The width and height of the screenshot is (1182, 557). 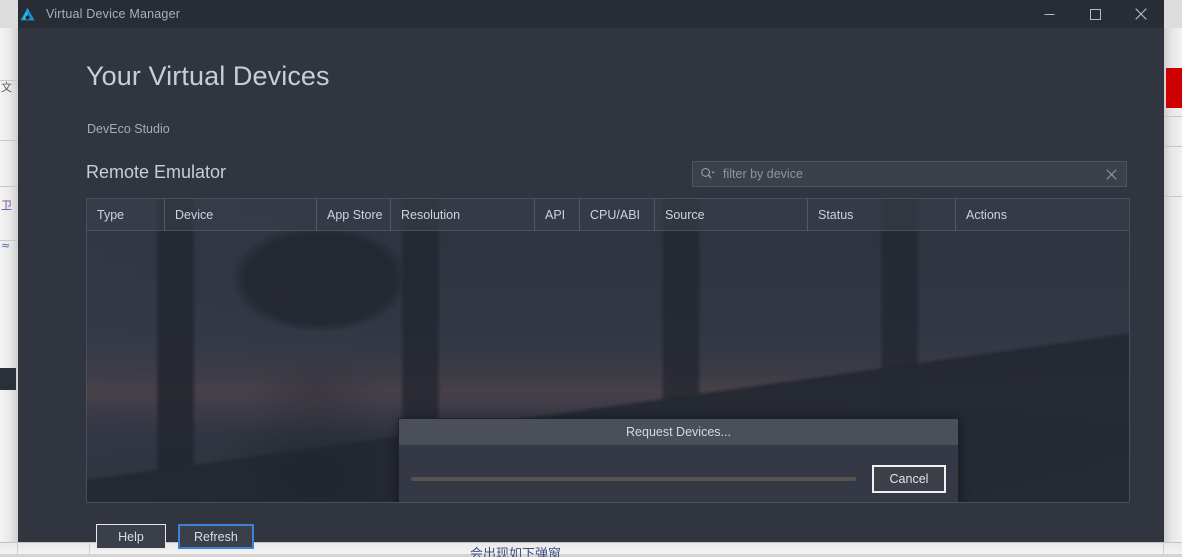 I want to click on search-input: filter by device, so click(x=909, y=174).